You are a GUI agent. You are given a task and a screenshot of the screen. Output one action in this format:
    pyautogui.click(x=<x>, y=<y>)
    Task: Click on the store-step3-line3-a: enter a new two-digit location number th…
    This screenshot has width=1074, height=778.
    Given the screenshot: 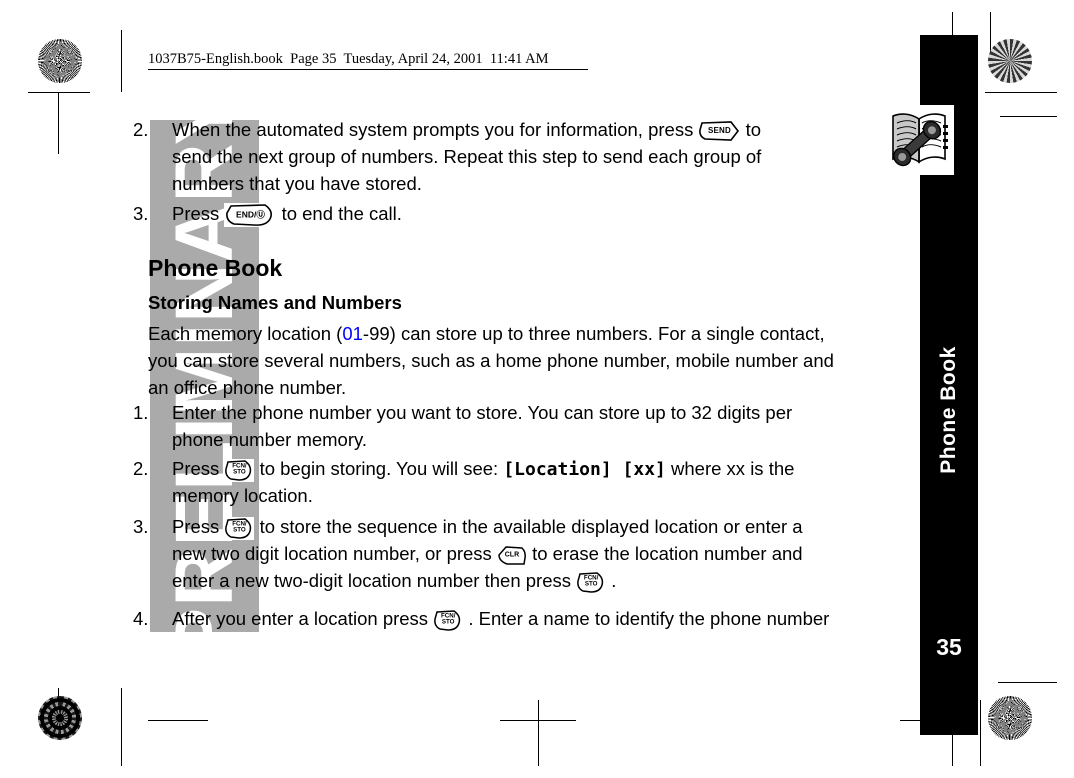 What is the action you would take?
    pyautogui.click(x=371, y=580)
    